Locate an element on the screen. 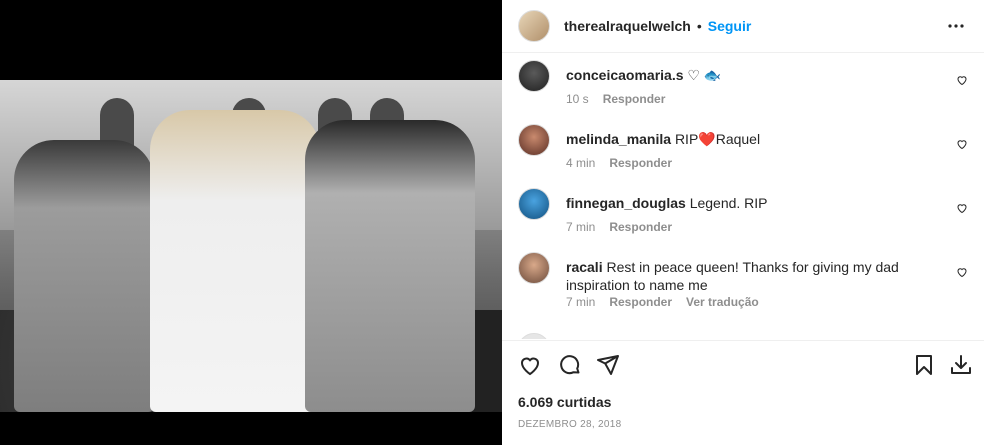 Image resolution: width=984 pixels, height=445 pixels. comment-body: conceicaomaria.s ♡ 🐟 is located at coordinates (756, 75).